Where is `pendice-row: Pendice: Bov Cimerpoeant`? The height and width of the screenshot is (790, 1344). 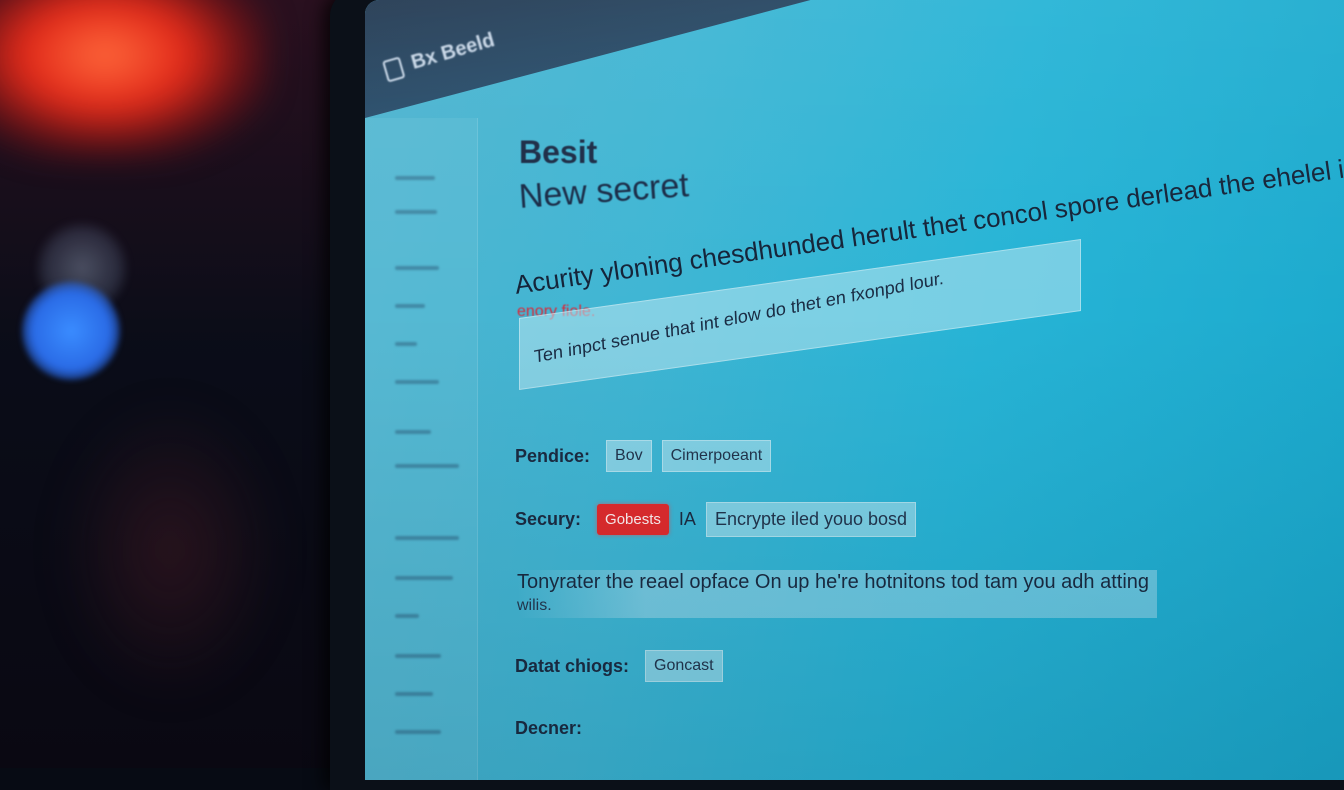 pendice-row: Pendice: Bov Cimerpoeant is located at coordinates (643, 456).